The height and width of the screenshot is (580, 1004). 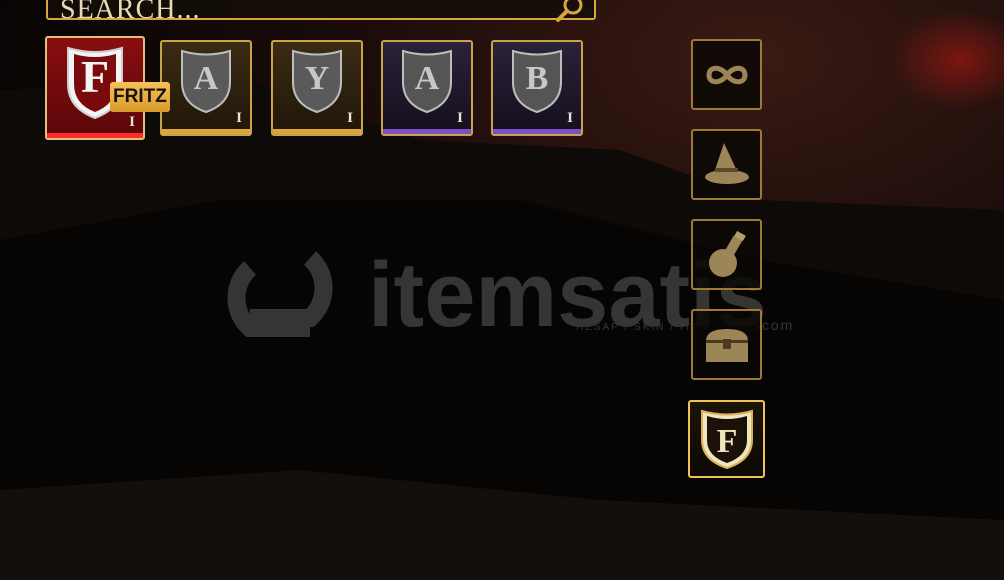 I want to click on character-name-badge: FRITZ, so click(x=140, y=97).